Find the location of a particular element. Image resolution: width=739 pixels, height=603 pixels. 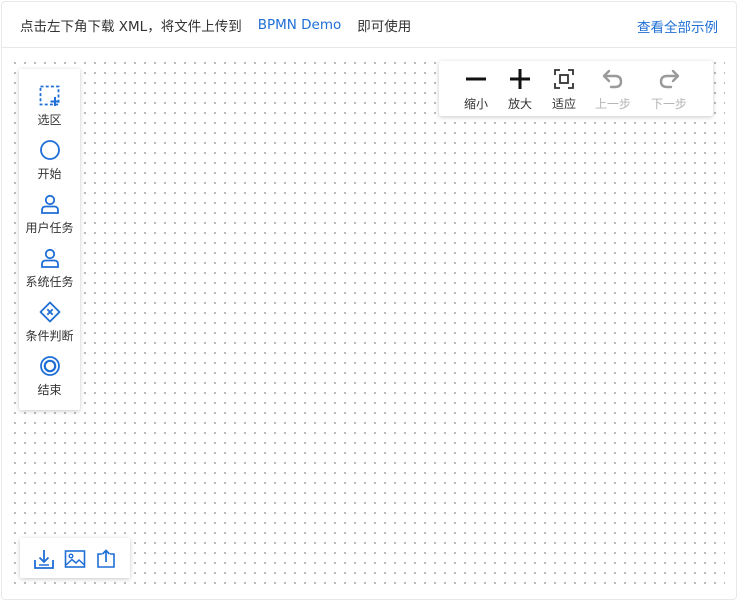

node-palette: 选区 开始 用户任务 系统任务 条件判断 结束 is located at coordinates (49, 239).